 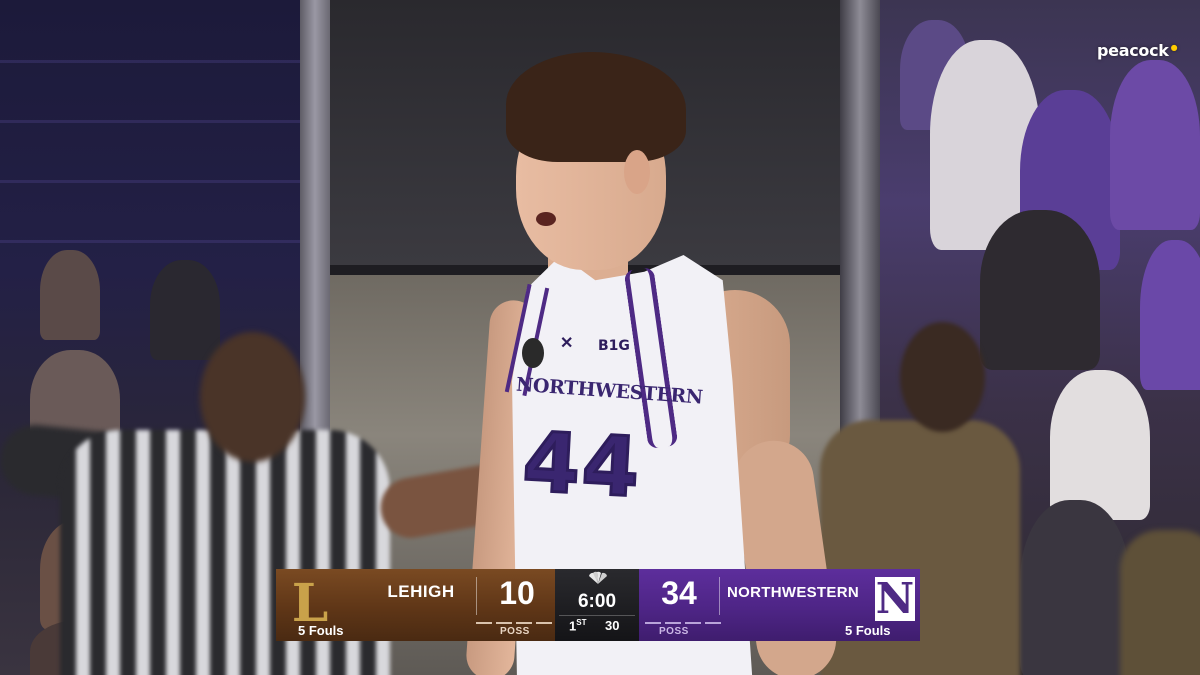 I want to click on away-team-score: 10, so click(x=517, y=593).